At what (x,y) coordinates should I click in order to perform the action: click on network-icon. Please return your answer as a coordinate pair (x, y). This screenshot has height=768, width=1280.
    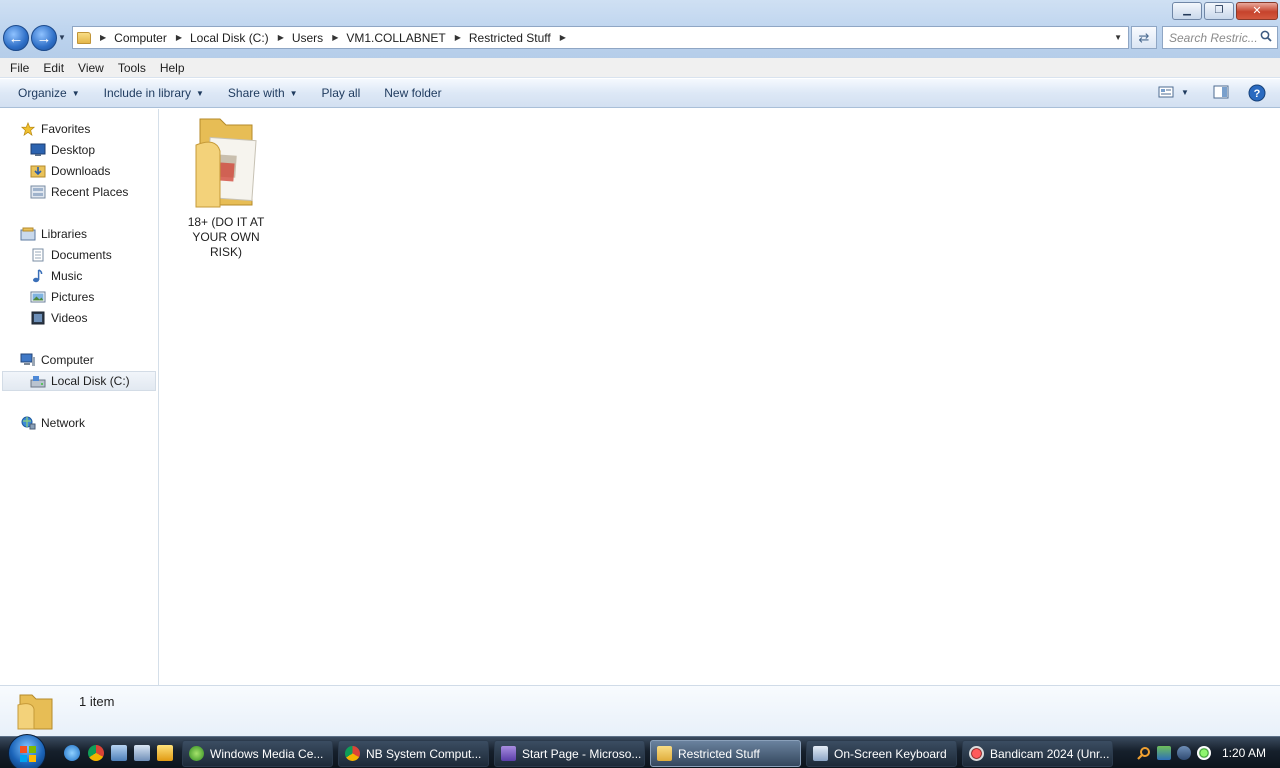
    Looking at the image, I should click on (28, 423).